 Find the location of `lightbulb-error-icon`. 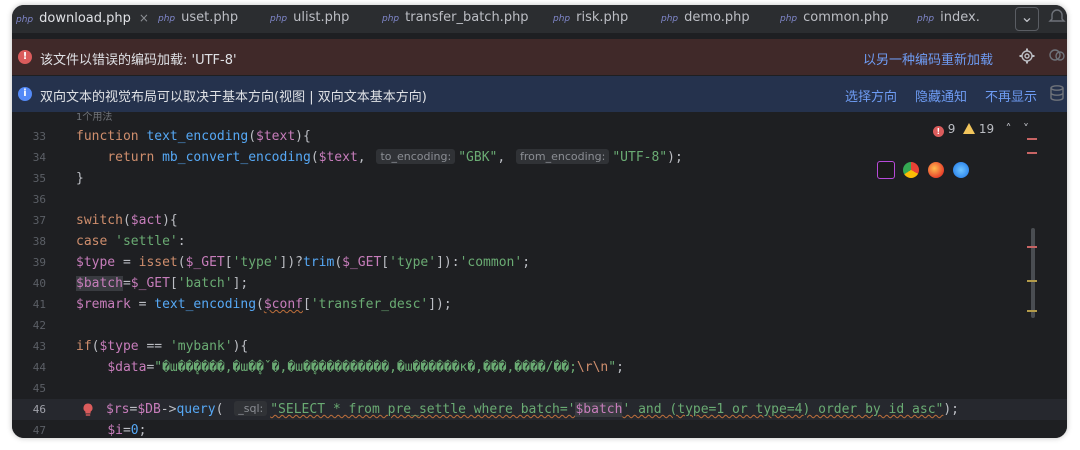

lightbulb-error-icon is located at coordinates (88, 410).